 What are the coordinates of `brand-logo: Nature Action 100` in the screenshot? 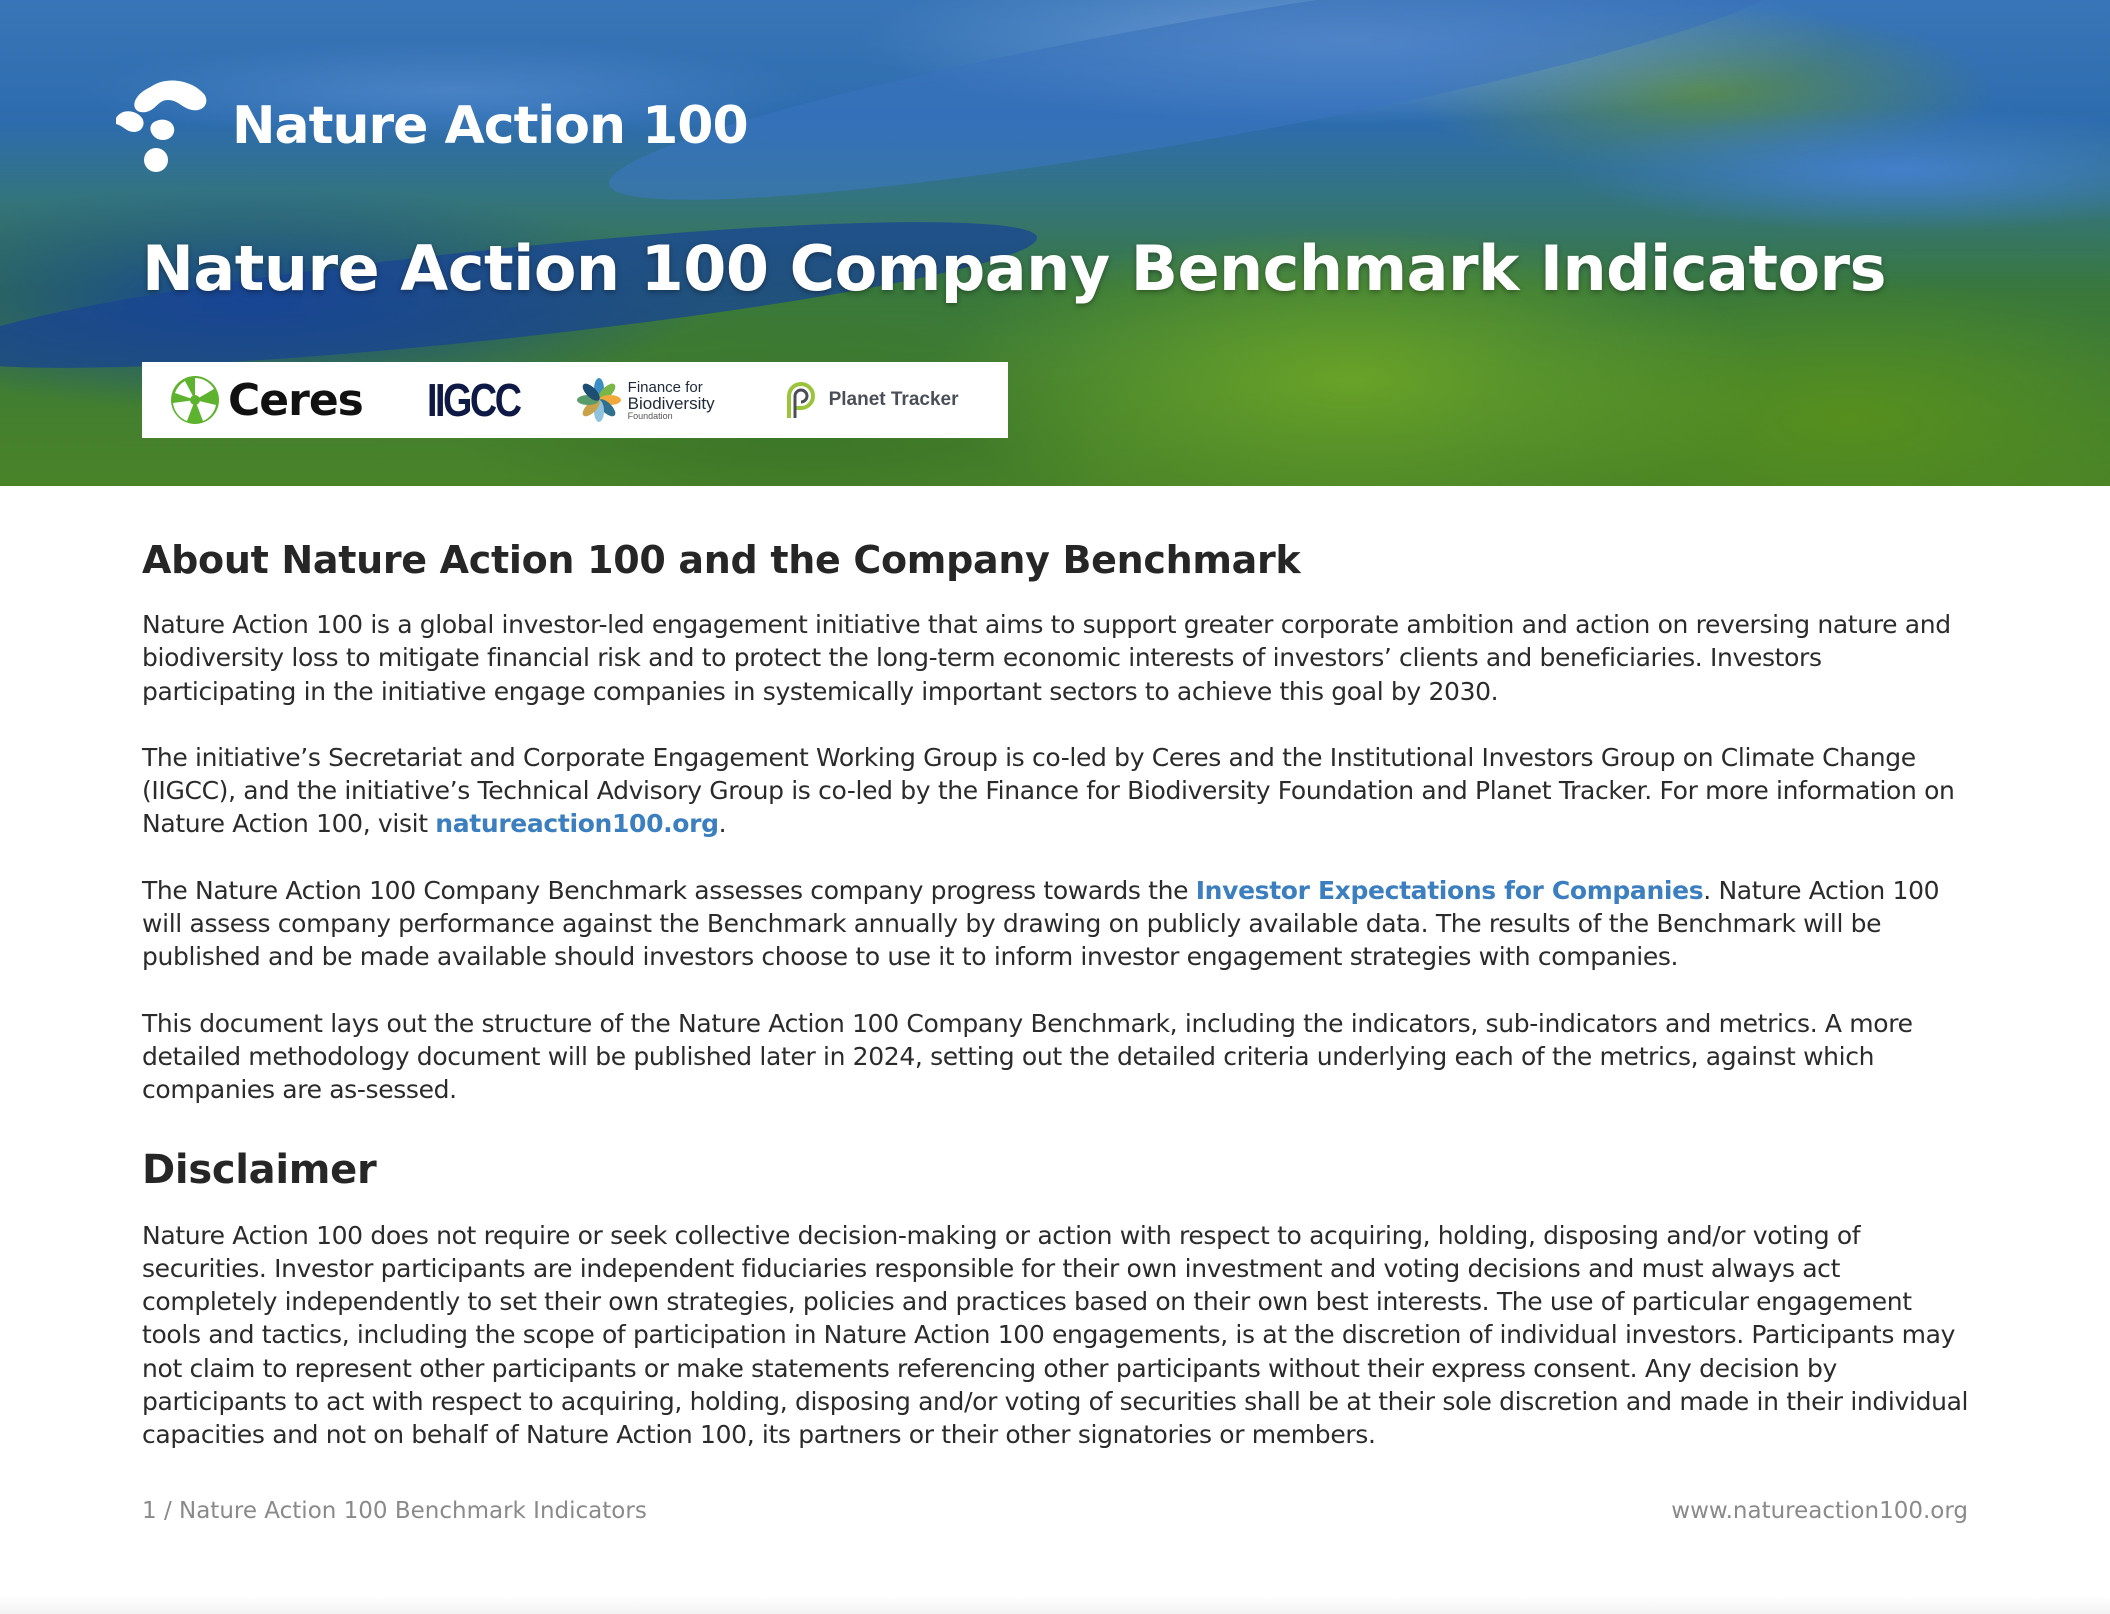 It's located at (430, 126).